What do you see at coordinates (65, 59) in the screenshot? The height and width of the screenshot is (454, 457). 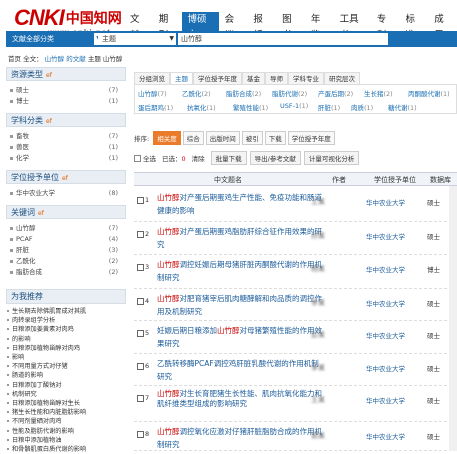 I see `breadcrumb-link: 山竹醇 的文献` at bounding box center [65, 59].